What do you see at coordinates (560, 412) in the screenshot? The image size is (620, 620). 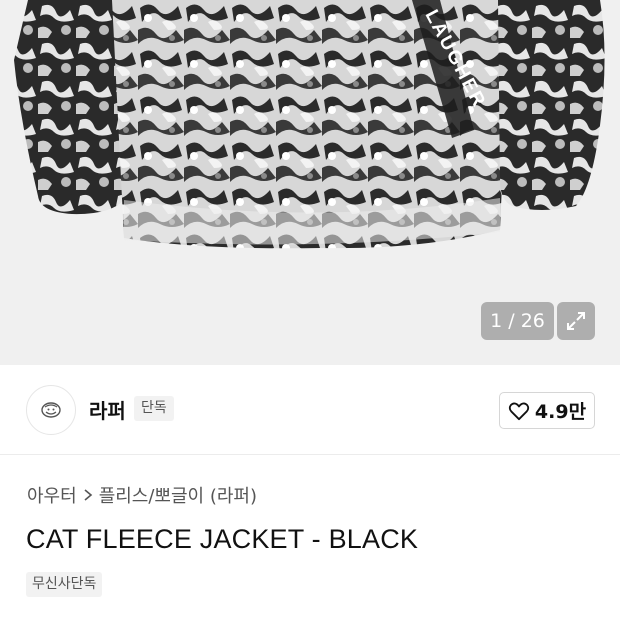 I see `like-count: 4.9만` at bounding box center [560, 412].